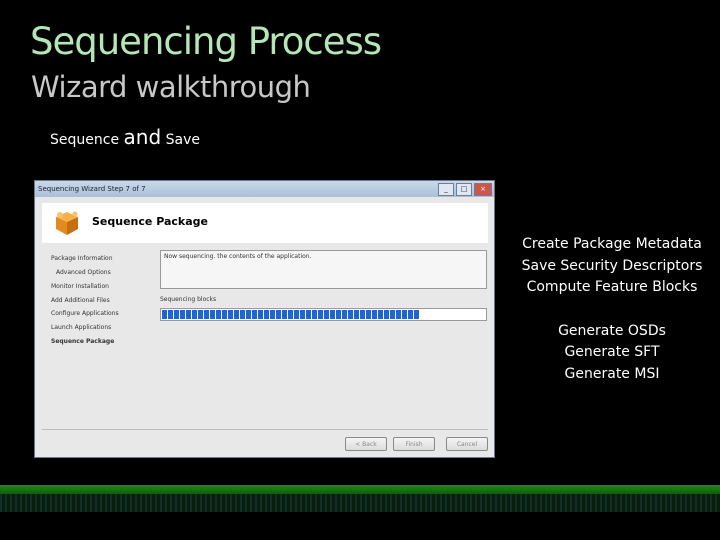 The height and width of the screenshot is (540, 720). What do you see at coordinates (265, 223) in the screenshot?
I see `wizard-header: Sequence Package` at bounding box center [265, 223].